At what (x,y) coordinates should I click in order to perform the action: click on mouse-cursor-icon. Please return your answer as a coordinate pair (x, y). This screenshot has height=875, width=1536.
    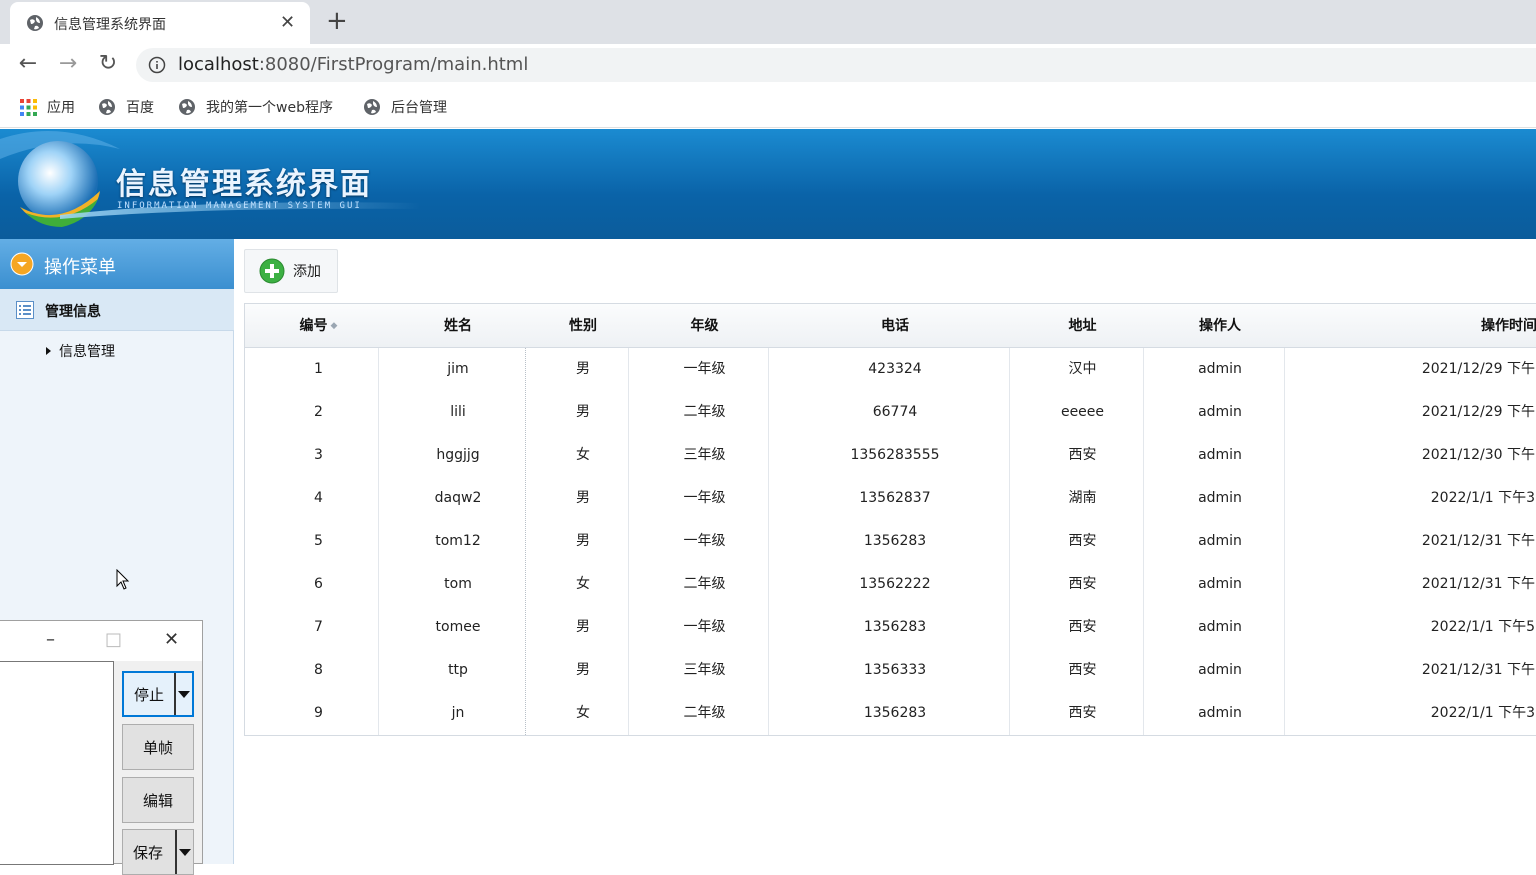
    Looking at the image, I should click on (123, 579).